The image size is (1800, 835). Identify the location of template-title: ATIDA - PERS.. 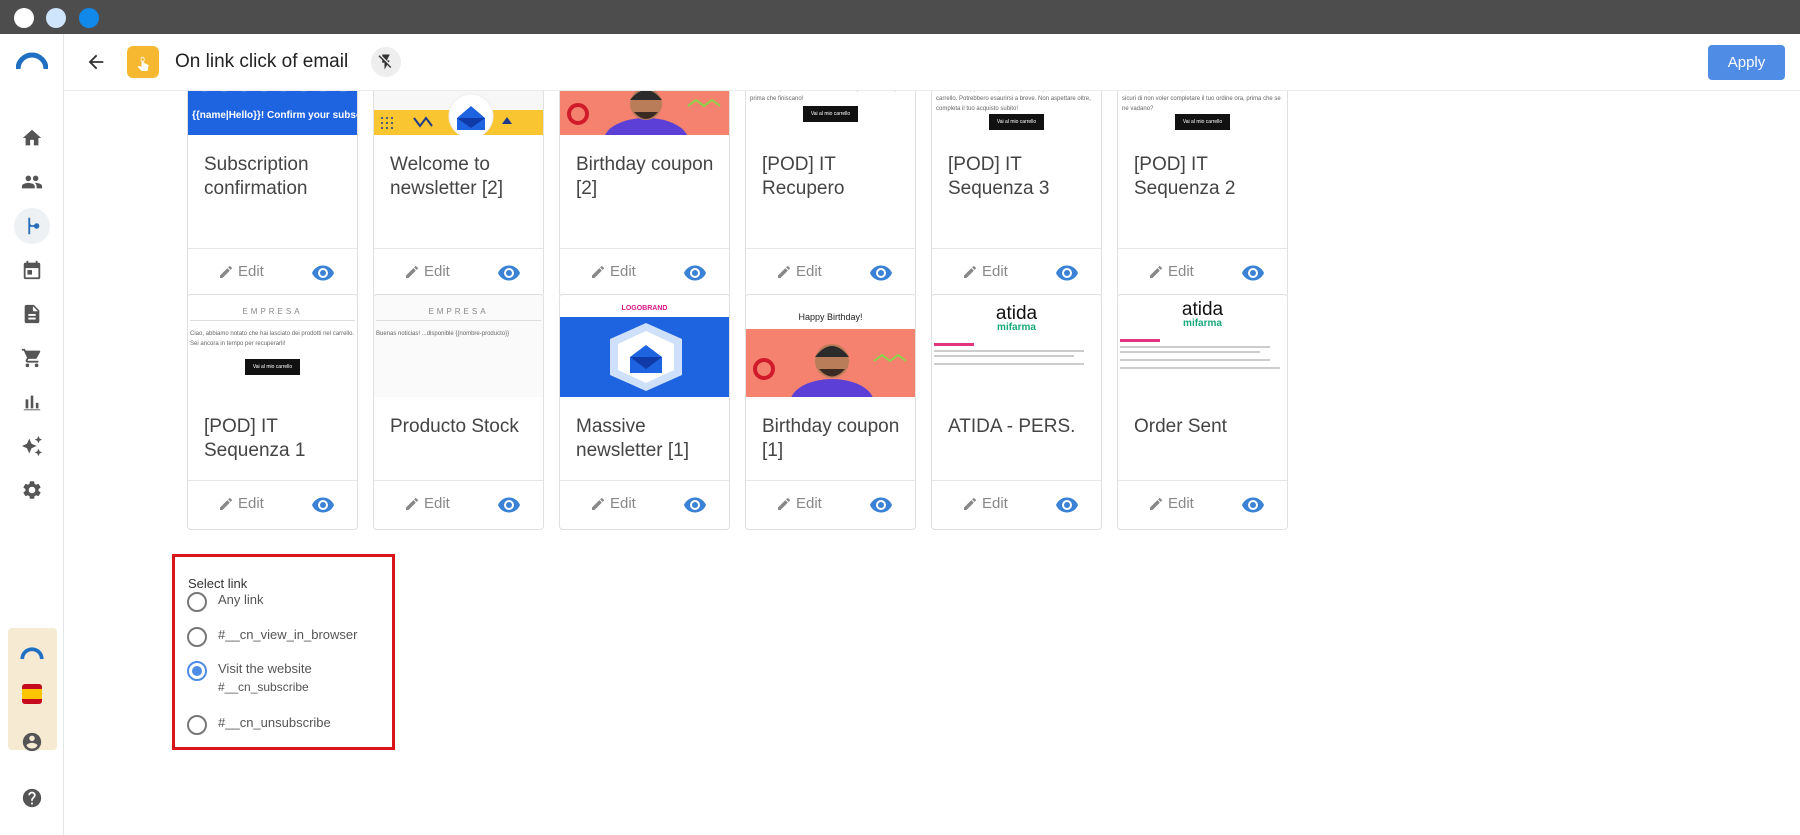
(1012, 426).